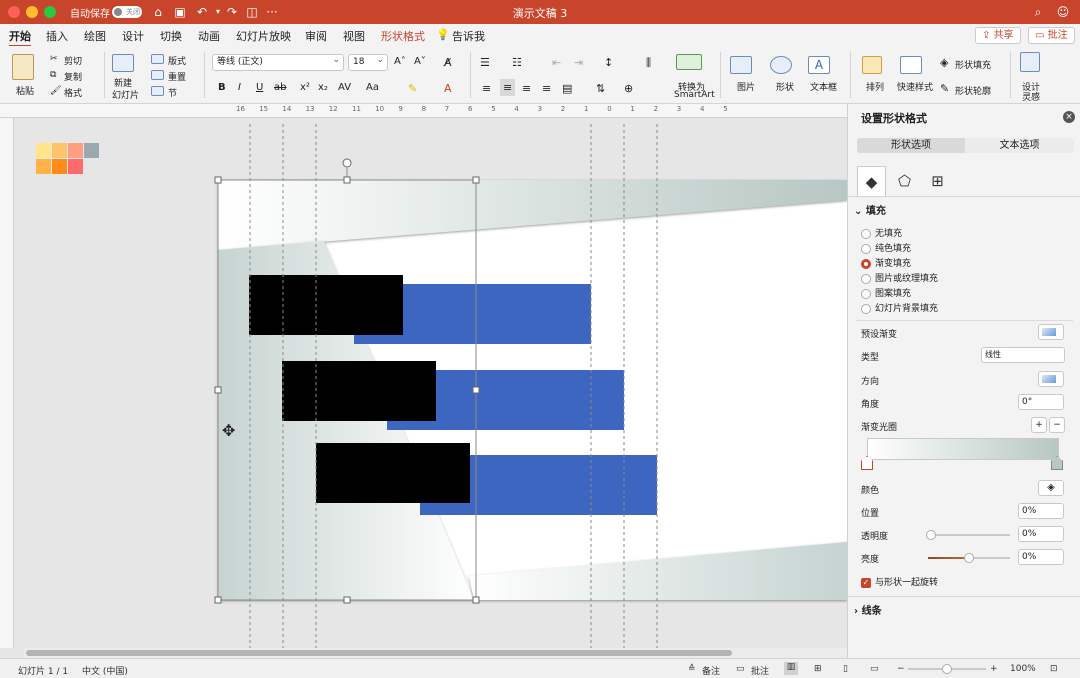  Describe the element at coordinates (931, 535) in the screenshot. I see `transparency-slider-knob` at that location.